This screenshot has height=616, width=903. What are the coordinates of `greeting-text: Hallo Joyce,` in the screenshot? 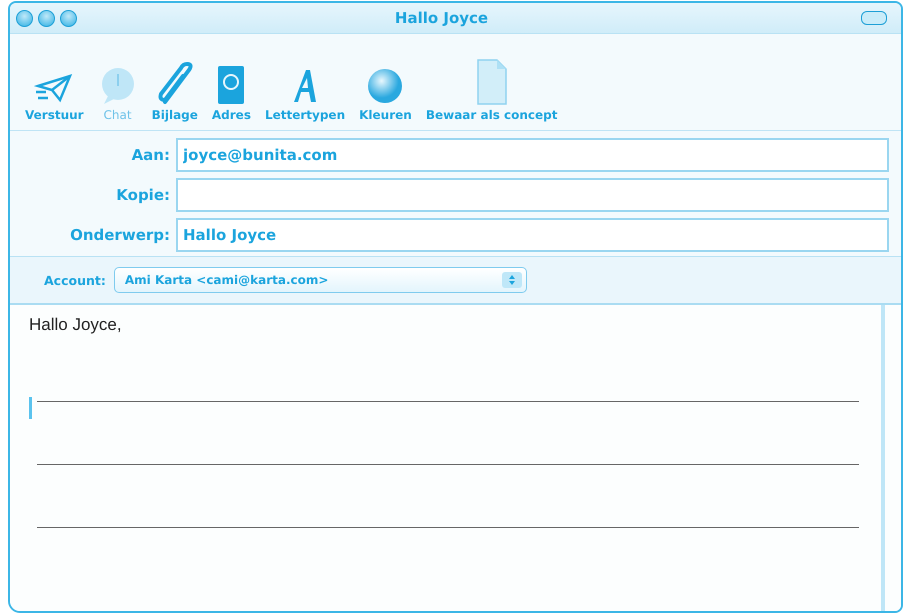 It's located at (75, 324).